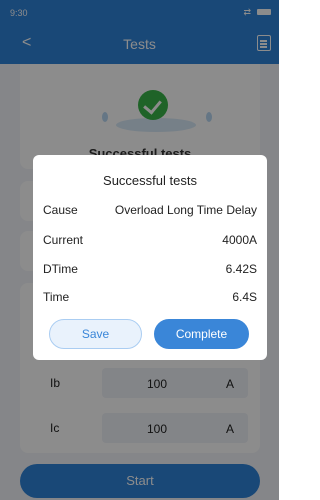 The height and width of the screenshot is (500, 320). What do you see at coordinates (239, 240) in the screenshot?
I see `dialog-value: 4000A` at bounding box center [239, 240].